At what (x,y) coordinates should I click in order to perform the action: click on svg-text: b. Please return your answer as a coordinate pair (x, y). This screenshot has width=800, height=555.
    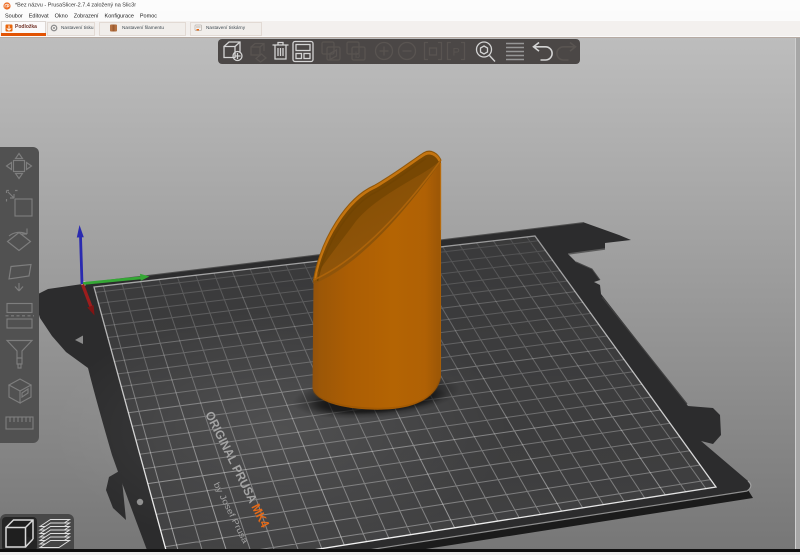
    Looking at the image, I should click on (357, 55).